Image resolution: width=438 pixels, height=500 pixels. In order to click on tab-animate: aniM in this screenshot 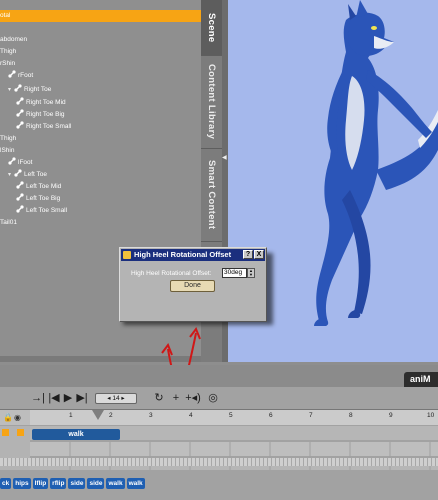, I will do `click(421, 379)`.